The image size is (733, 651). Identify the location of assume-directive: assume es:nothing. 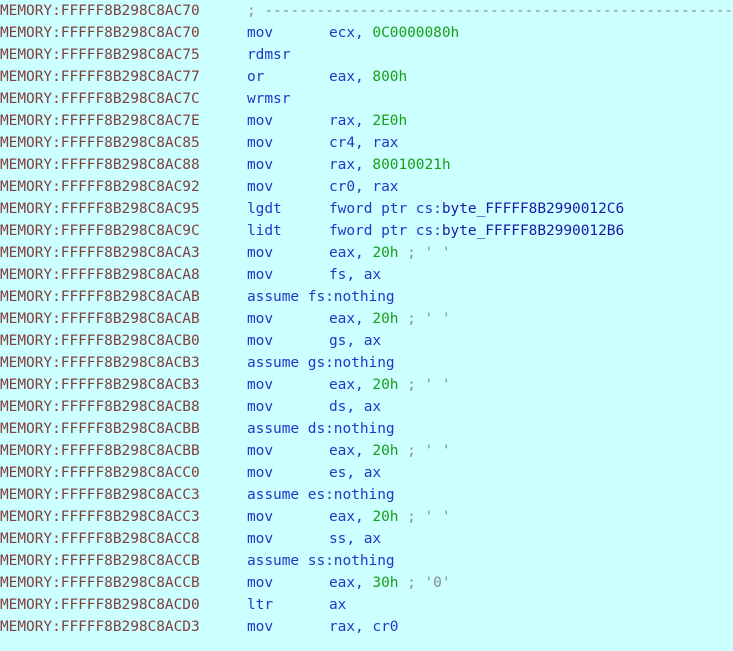
(321, 495).